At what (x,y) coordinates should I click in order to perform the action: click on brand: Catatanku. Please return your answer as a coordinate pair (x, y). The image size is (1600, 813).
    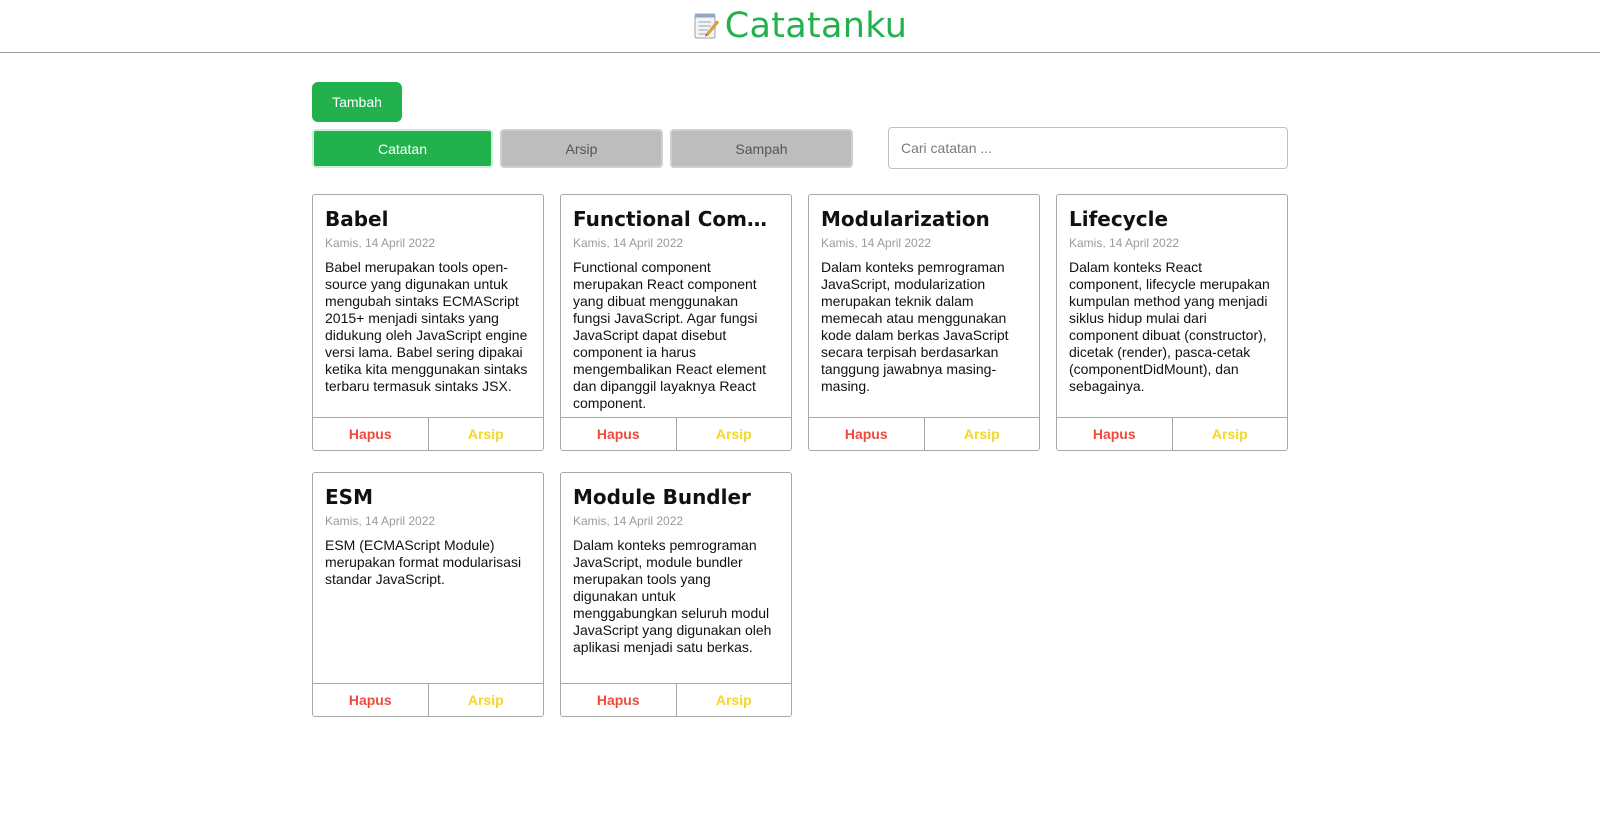
    Looking at the image, I should click on (800, 26).